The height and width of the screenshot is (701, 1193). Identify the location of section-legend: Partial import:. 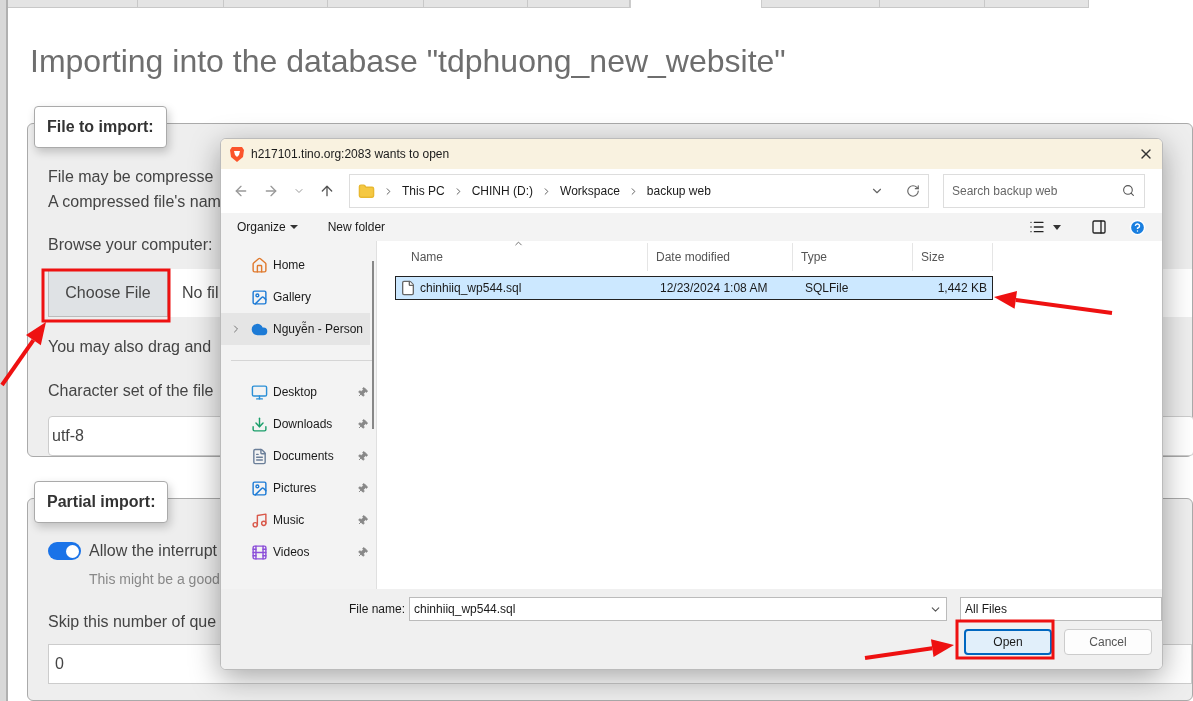
(101, 502).